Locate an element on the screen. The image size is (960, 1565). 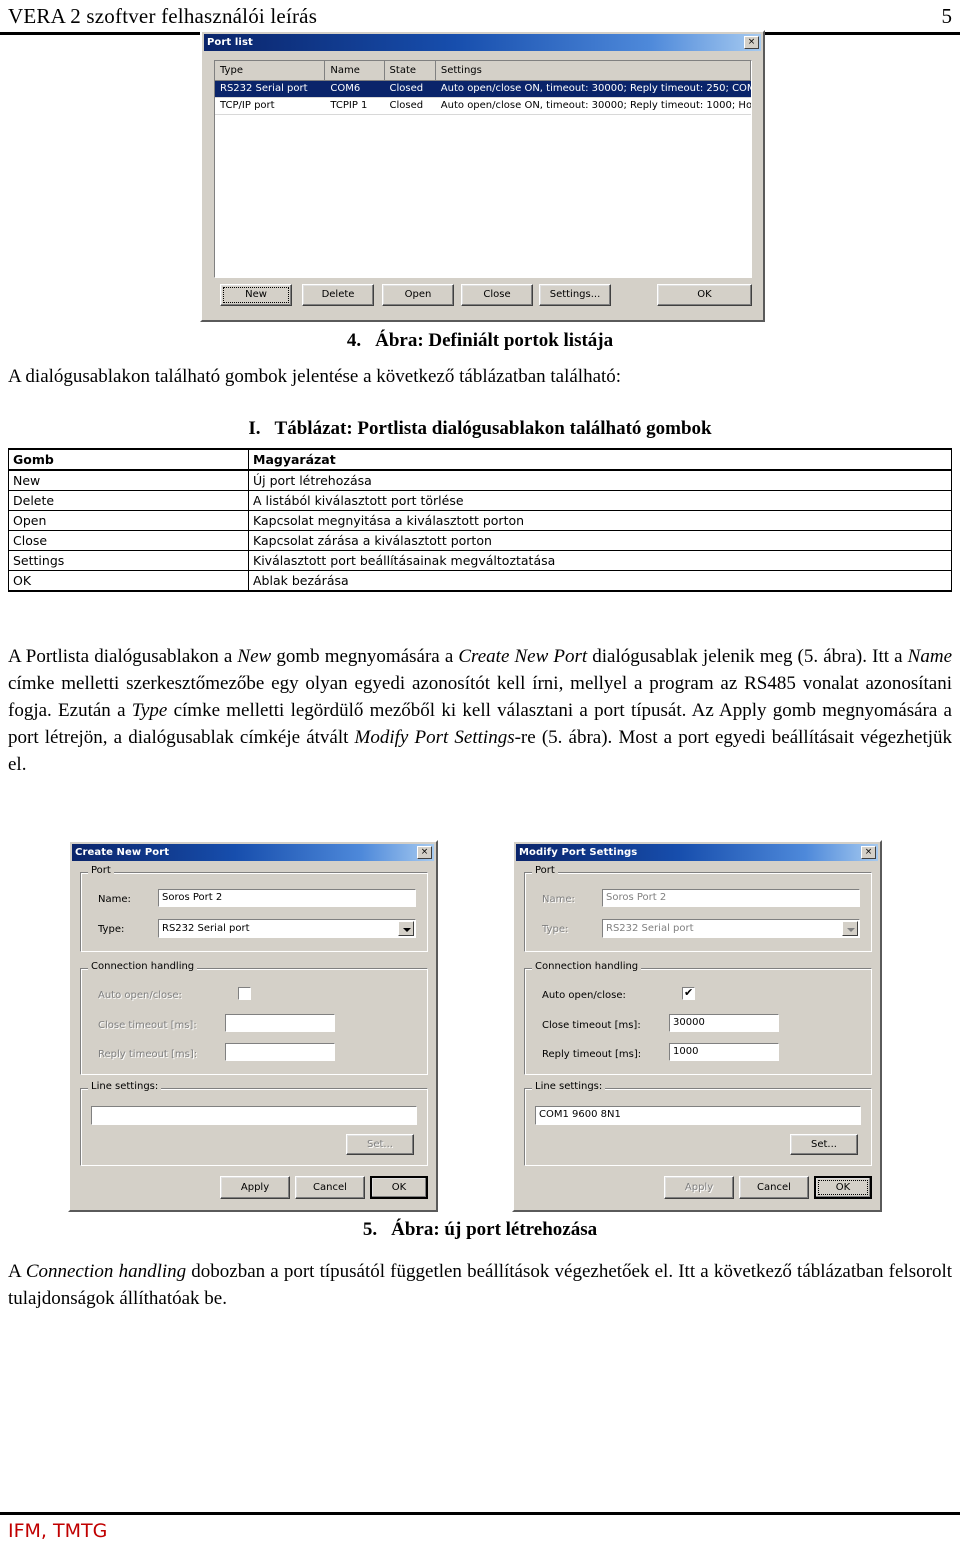
figure-5-caption: 5. Ábra: új port létrehozása is located at coordinates (480, 1230).